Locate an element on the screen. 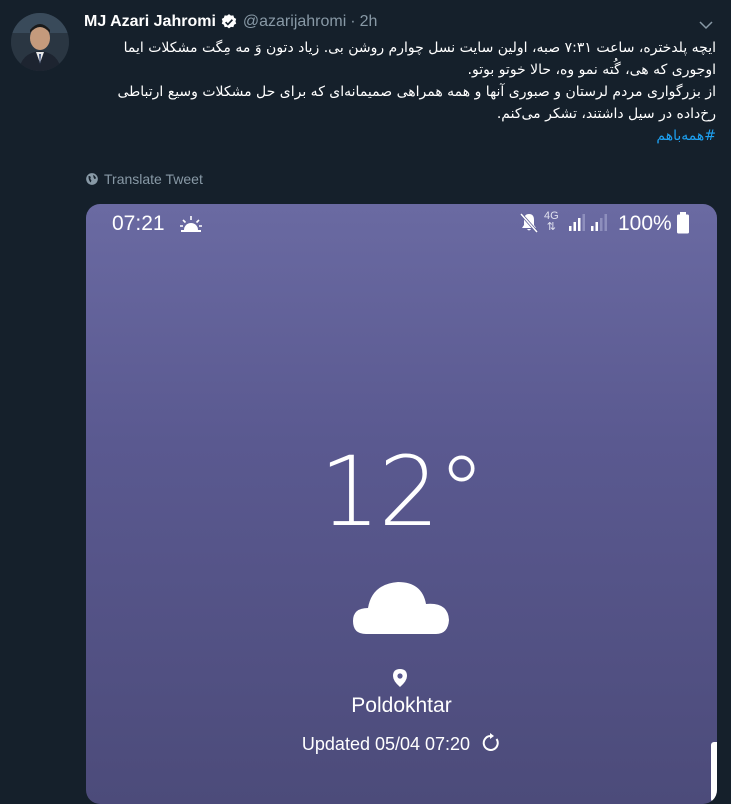 This screenshot has width=731, height=804. avatar-image is located at coordinates (40, 42).